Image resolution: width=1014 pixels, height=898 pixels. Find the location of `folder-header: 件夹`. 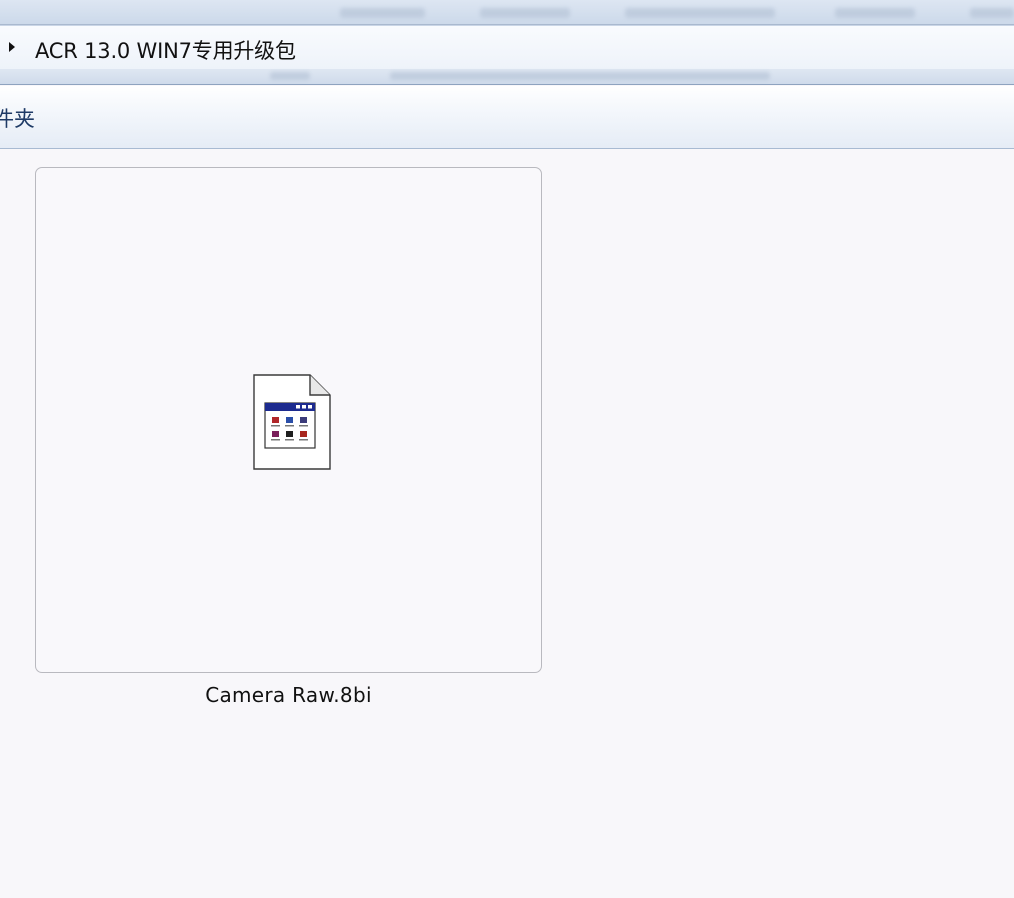

folder-header: 件夹 is located at coordinates (507, 117).